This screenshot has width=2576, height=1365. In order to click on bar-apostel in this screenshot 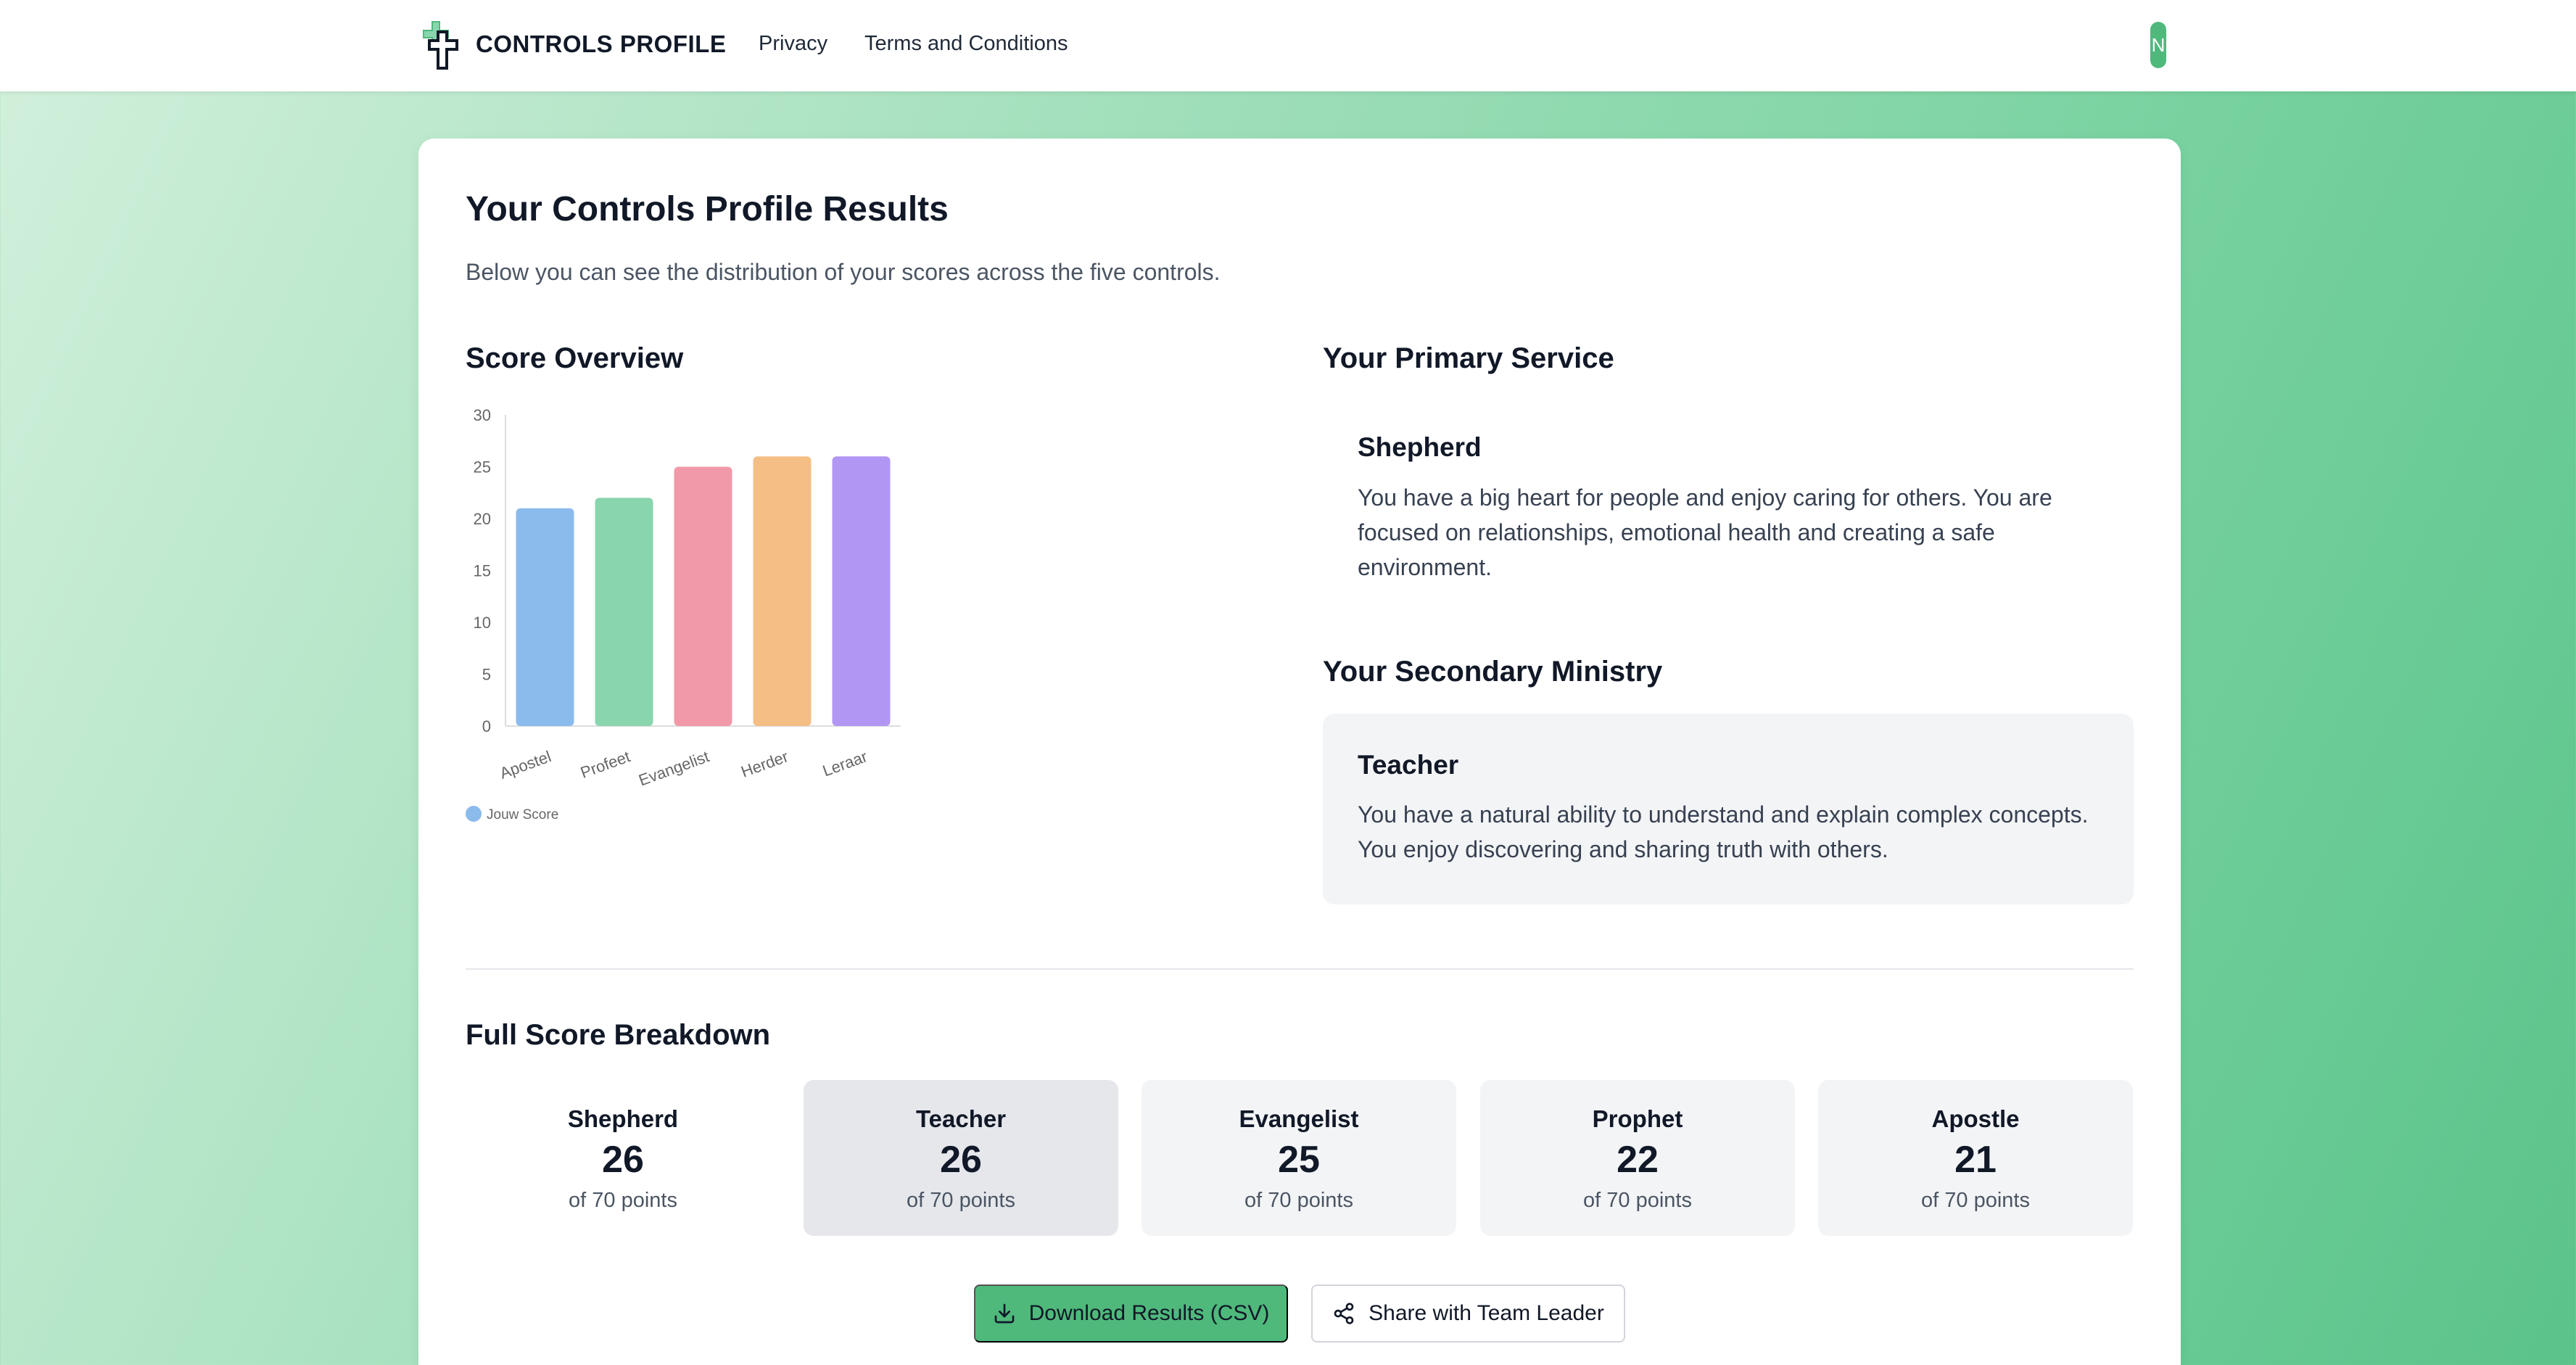, I will do `click(545, 617)`.